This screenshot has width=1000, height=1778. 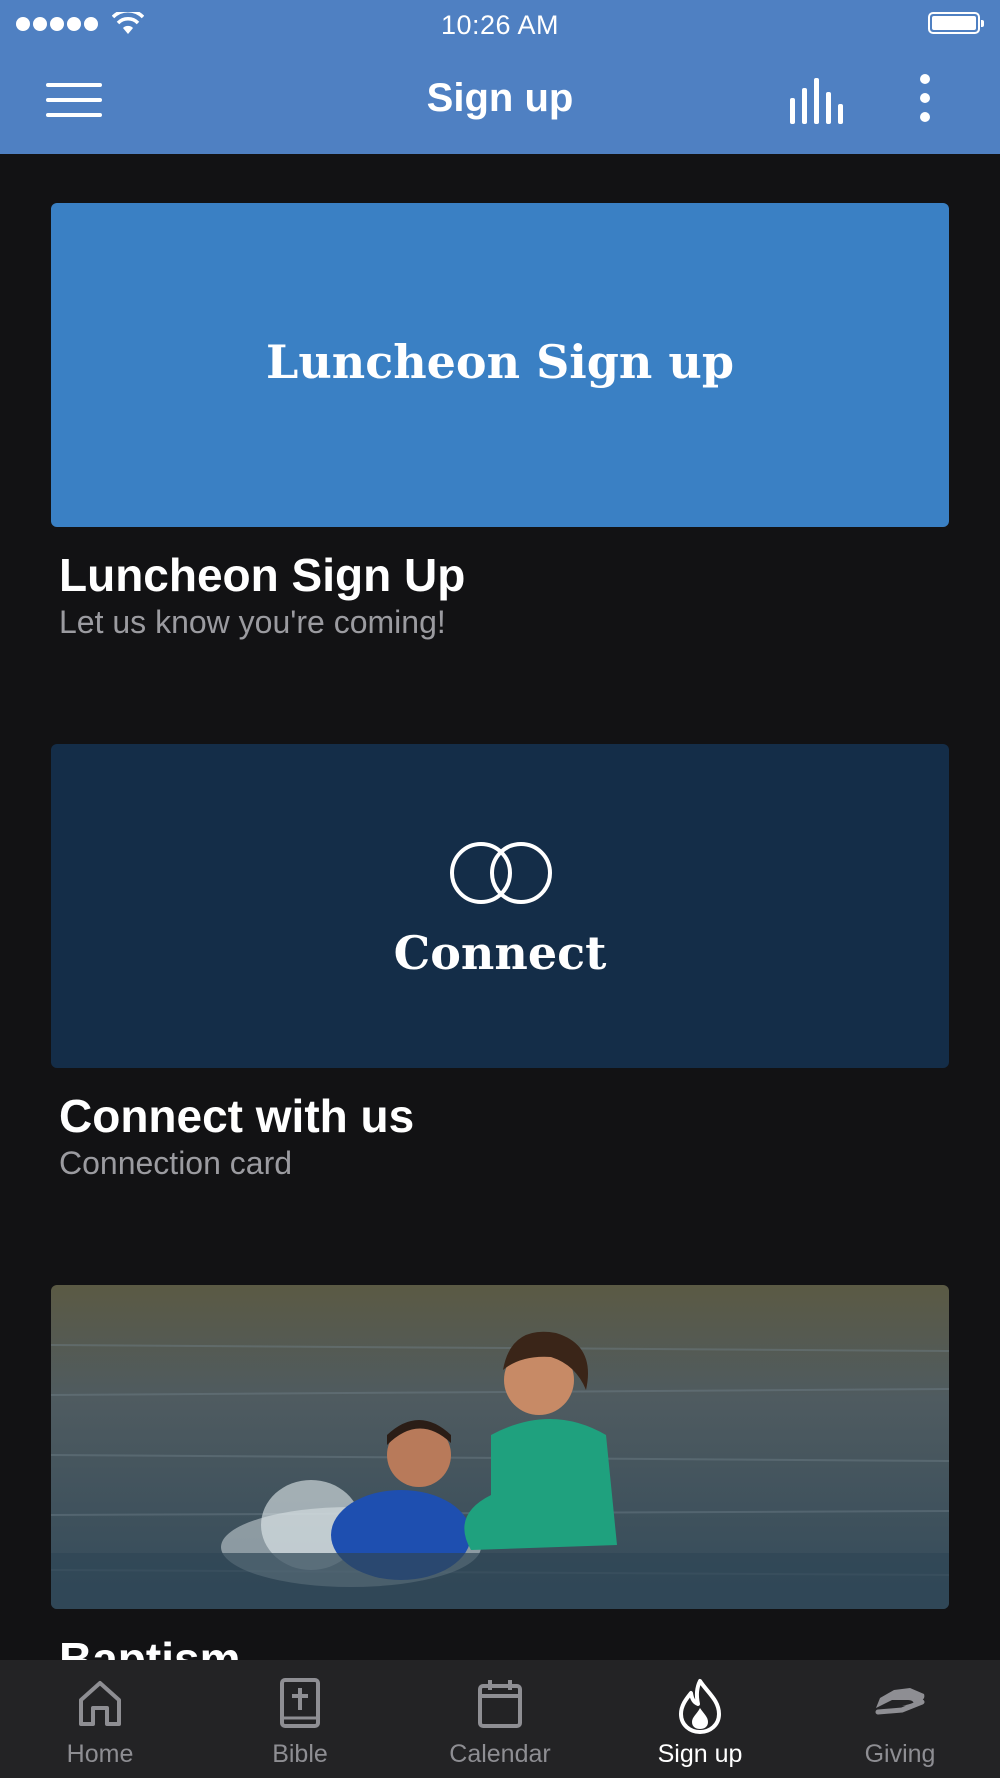 What do you see at coordinates (900, 1719) in the screenshot?
I see `tab-giving: Giving` at bounding box center [900, 1719].